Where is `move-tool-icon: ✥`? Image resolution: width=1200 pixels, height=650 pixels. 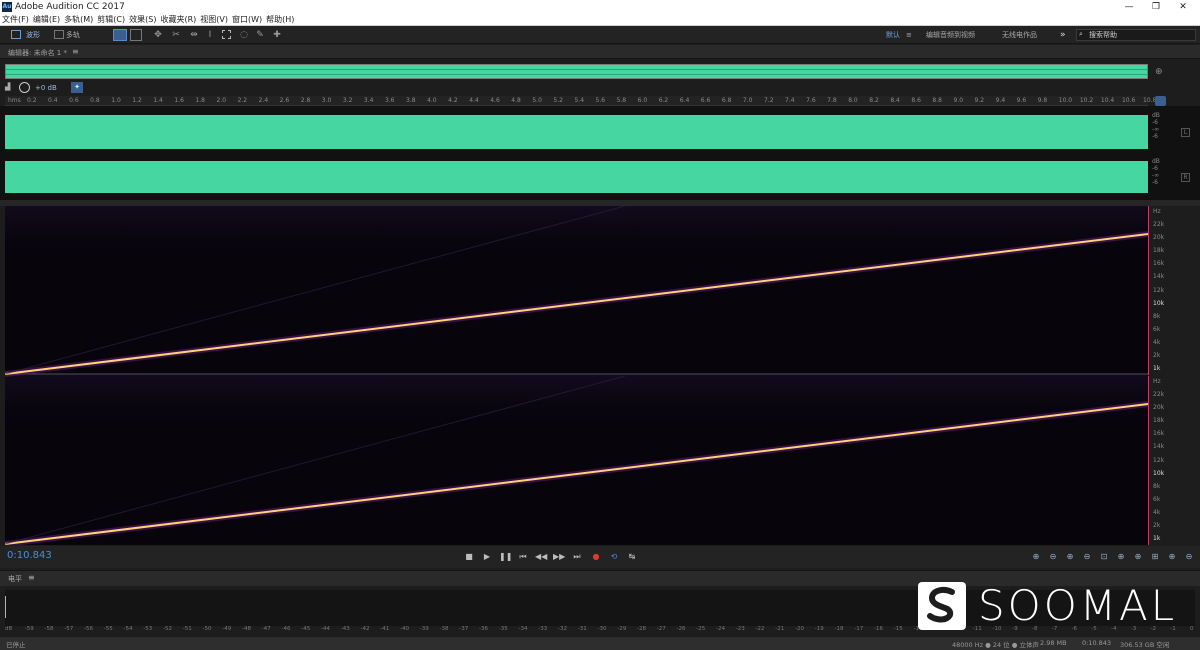
move-tool-icon: ✥ is located at coordinates (158, 35).